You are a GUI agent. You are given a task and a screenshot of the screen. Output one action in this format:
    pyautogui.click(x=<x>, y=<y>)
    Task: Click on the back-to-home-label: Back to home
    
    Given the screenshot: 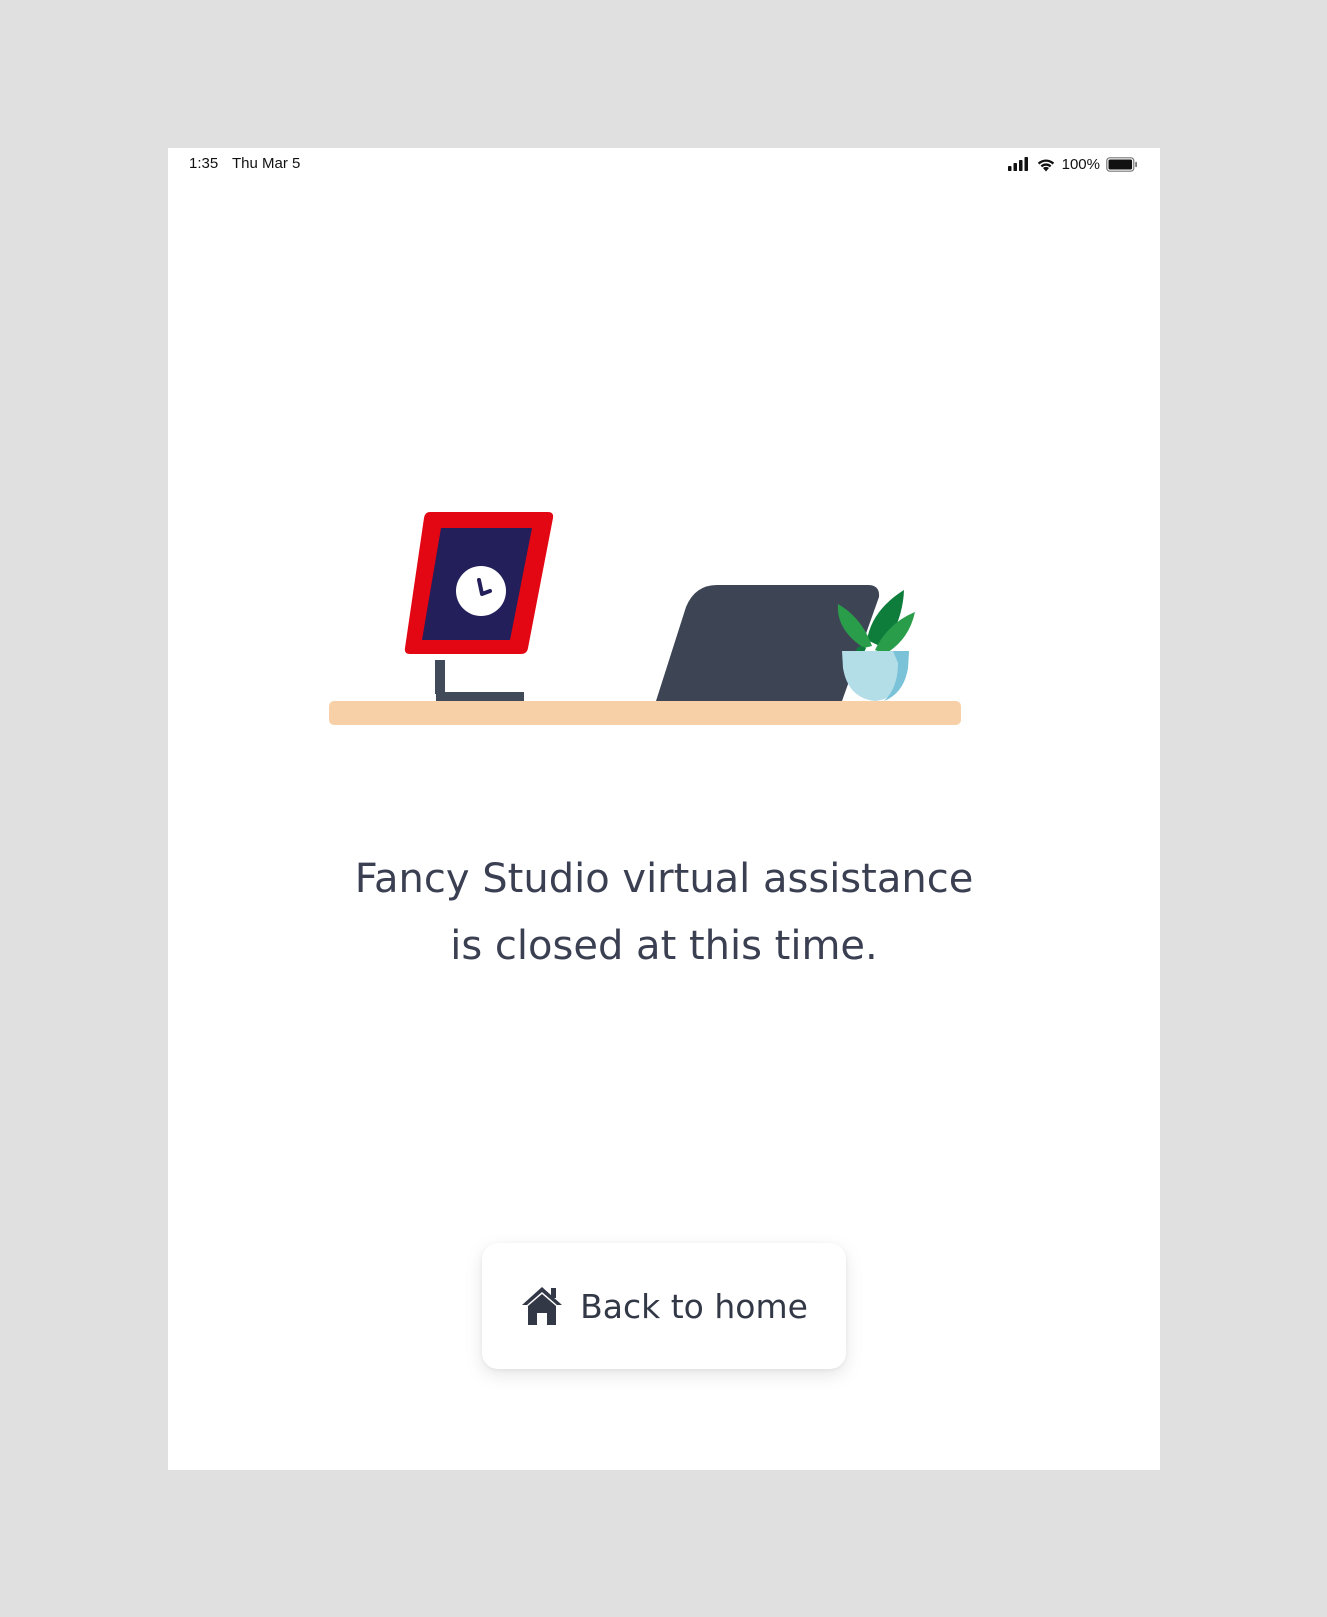 What is the action you would take?
    pyautogui.click(x=694, y=1306)
    